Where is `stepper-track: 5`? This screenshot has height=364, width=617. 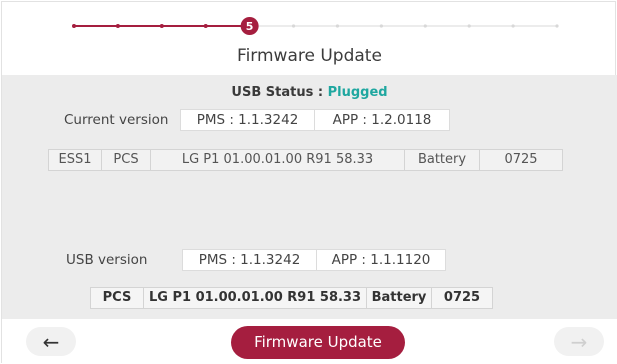 stepper-track: 5 is located at coordinates (315, 26).